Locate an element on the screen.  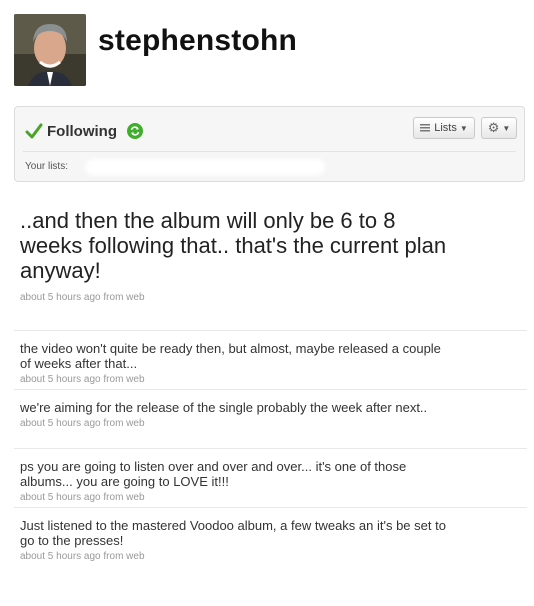
gear-icon: ⚙ is located at coordinates (493, 127).